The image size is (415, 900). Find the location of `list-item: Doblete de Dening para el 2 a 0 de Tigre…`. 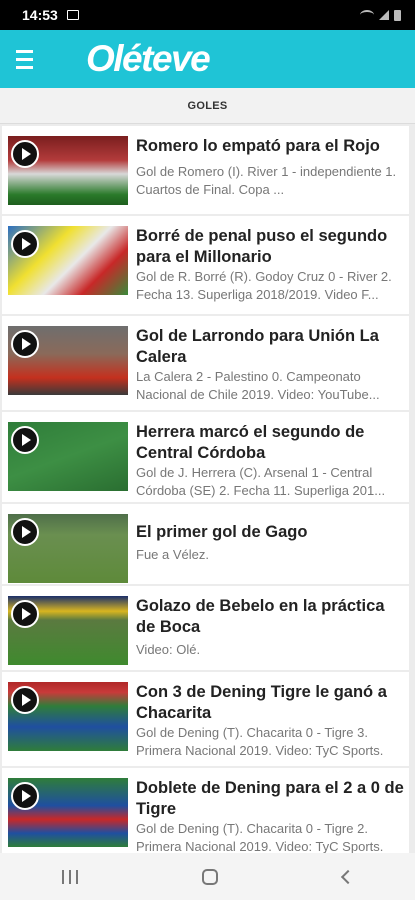

list-item: Doblete de Dening para el 2 a 0 de Tigre… is located at coordinates (205, 810).